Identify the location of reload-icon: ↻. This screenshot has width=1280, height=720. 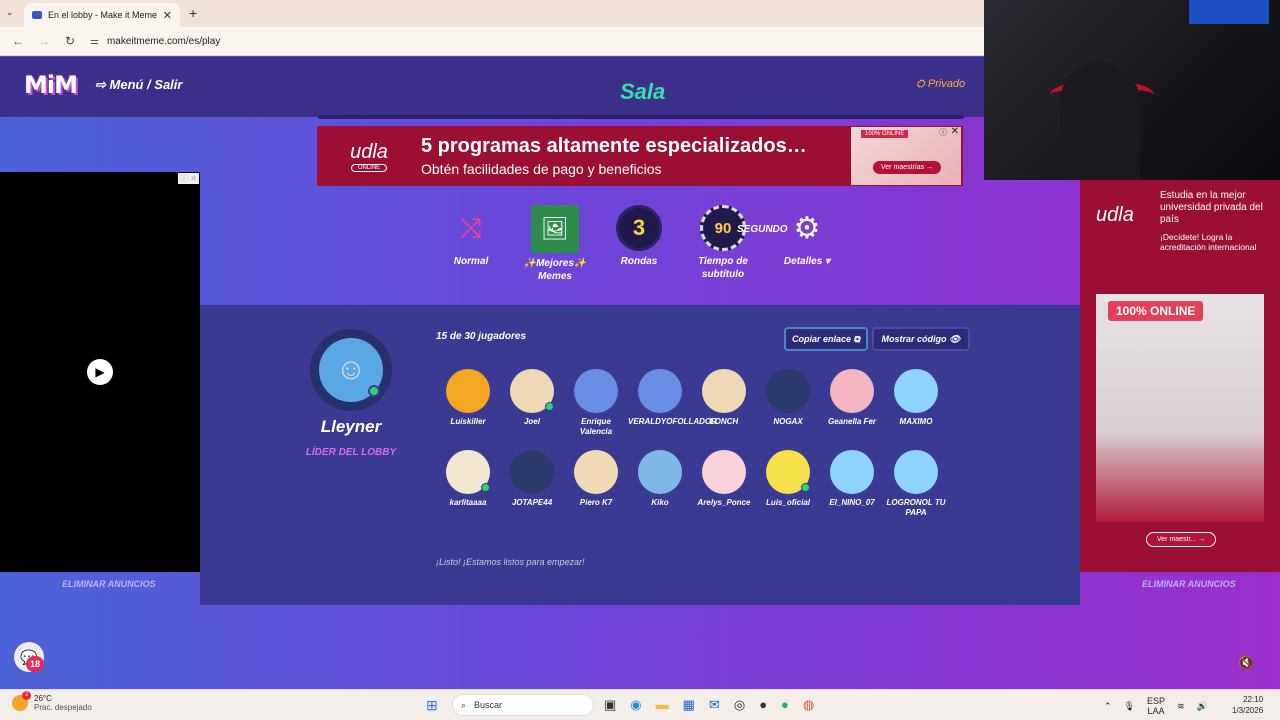
(70, 41).